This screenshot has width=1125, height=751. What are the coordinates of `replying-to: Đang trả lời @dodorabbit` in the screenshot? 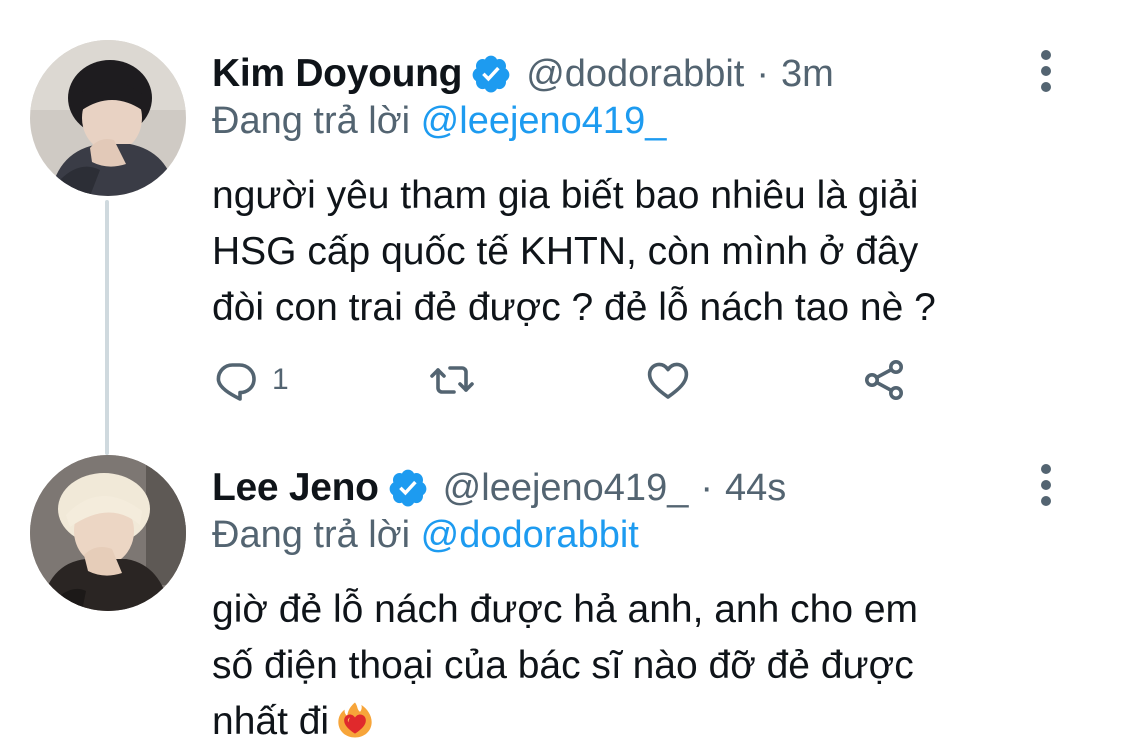 It's located at (425, 535).